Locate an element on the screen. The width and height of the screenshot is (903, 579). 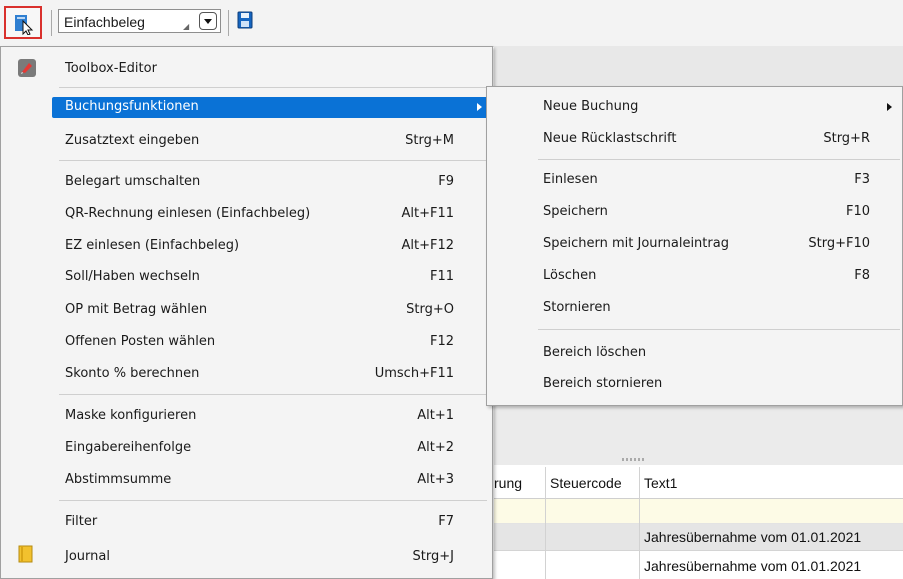
menu-item-shortcut: Alt+1 is located at coordinates (435, 415).